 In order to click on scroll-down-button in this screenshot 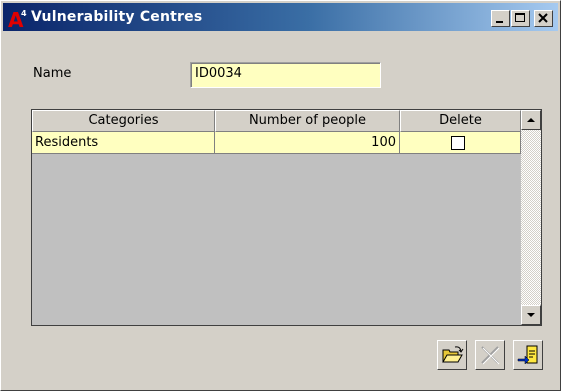, I will do `click(531, 315)`.